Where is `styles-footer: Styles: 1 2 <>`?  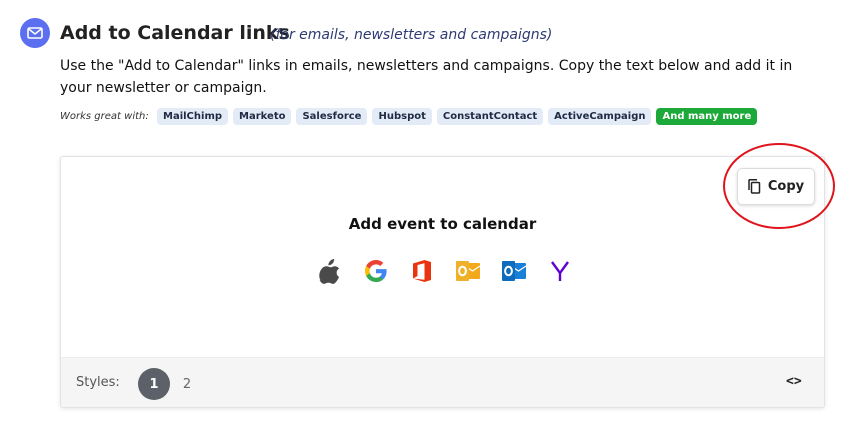 styles-footer: Styles: 1 2 <> is located at coordinates (442, 382).